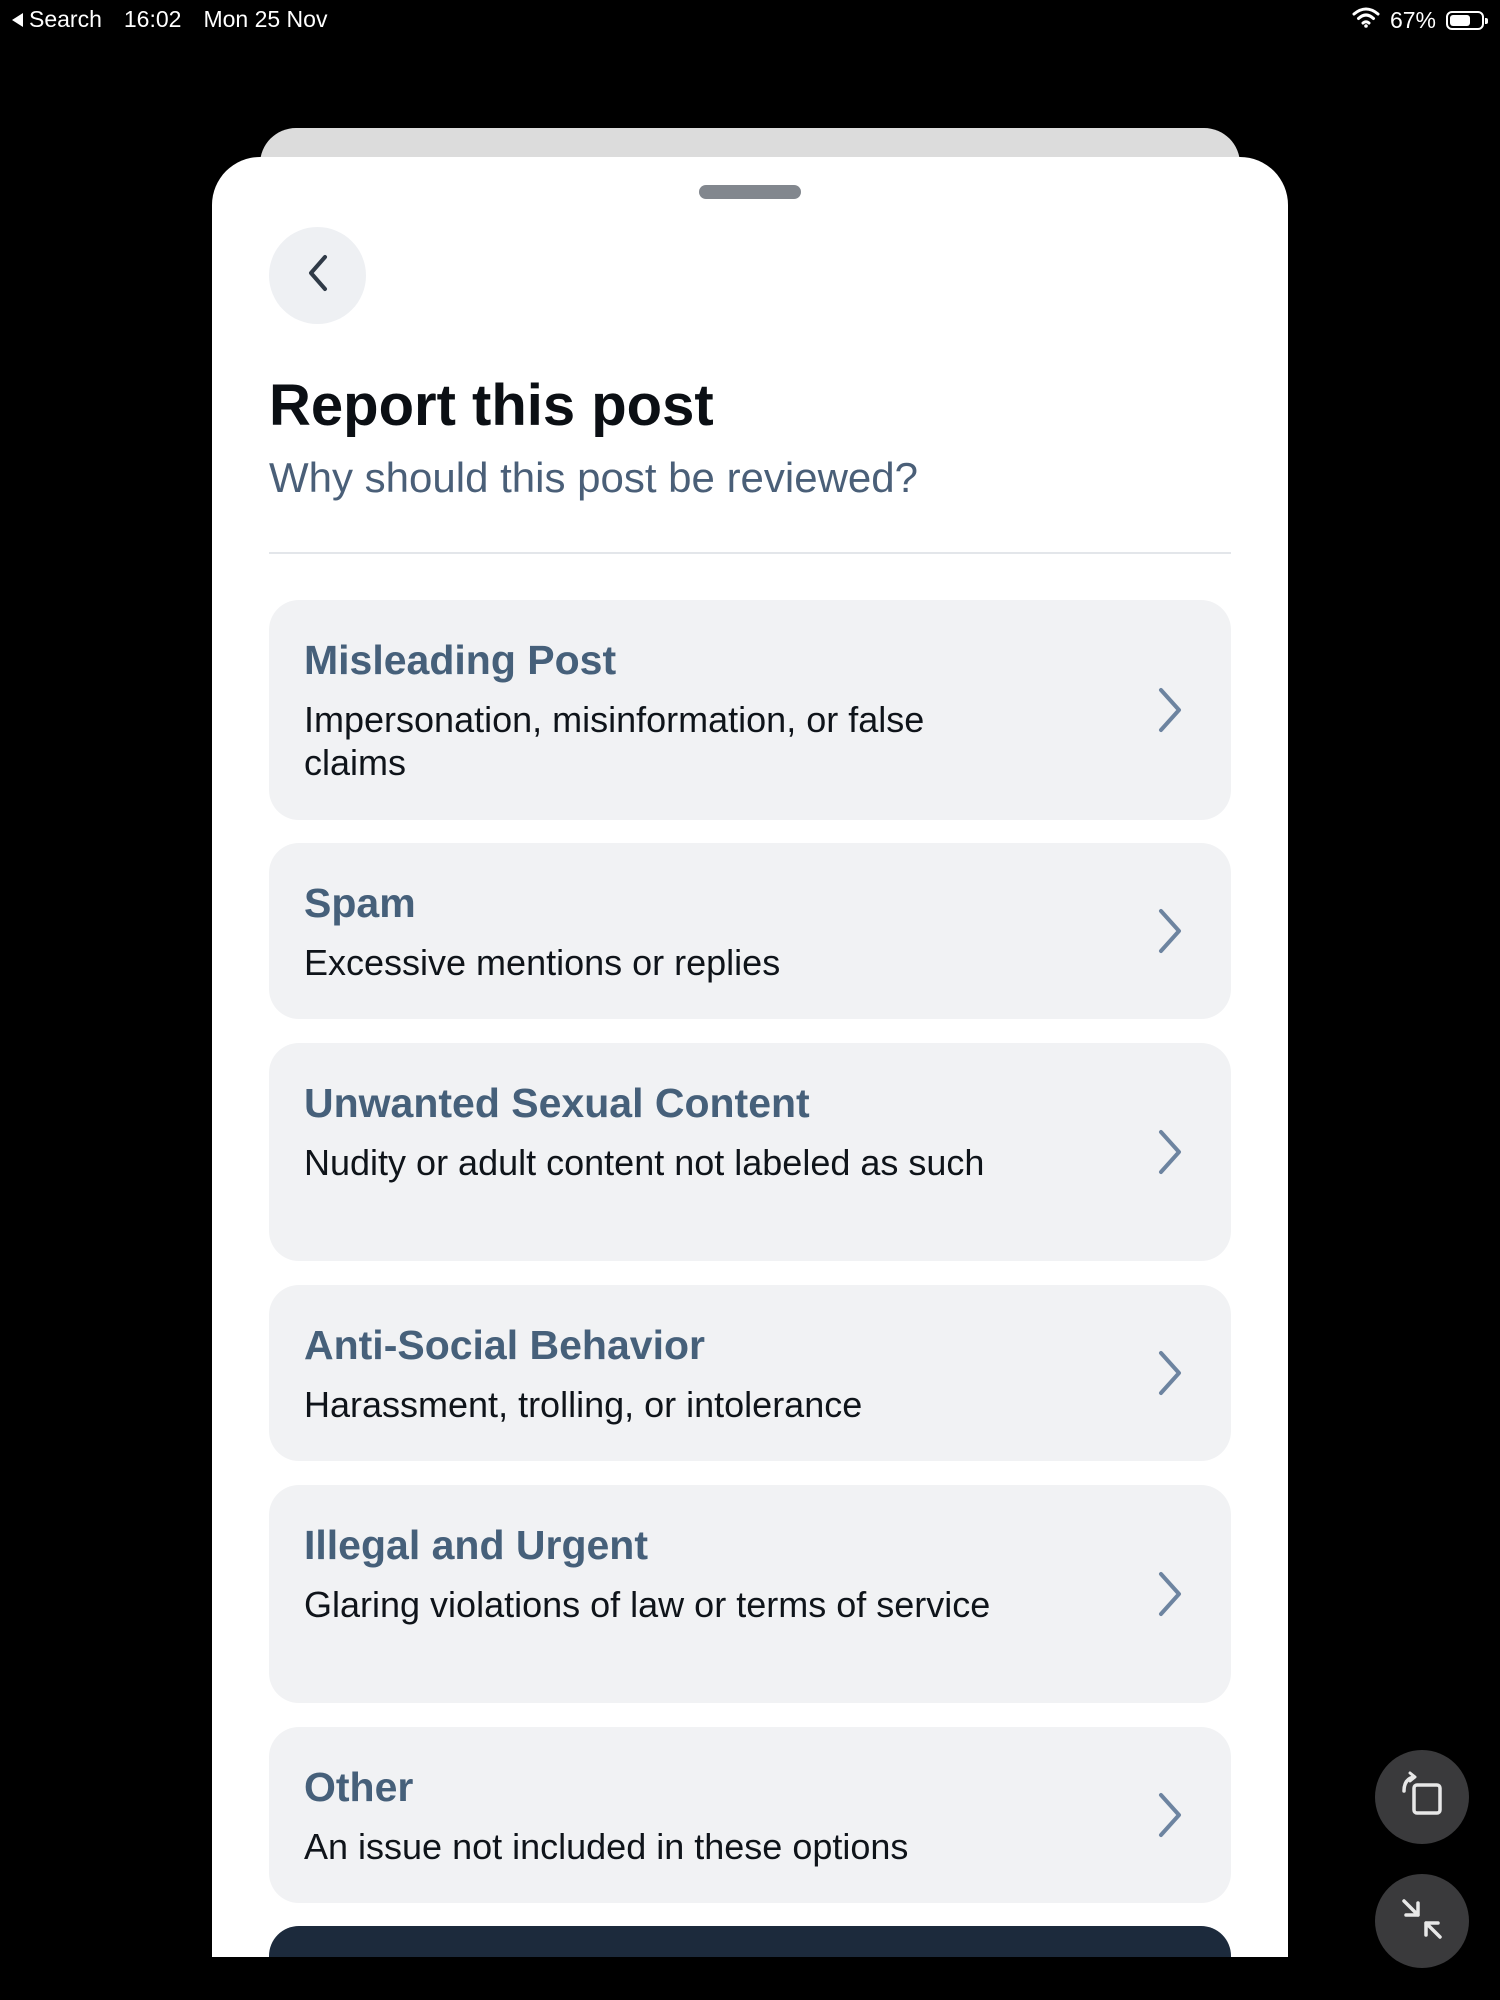 The width and height of the screenshot is (1500, 2000). I want to click on page-subtitle: Why should this post be reviewed?, so click(594, 477).